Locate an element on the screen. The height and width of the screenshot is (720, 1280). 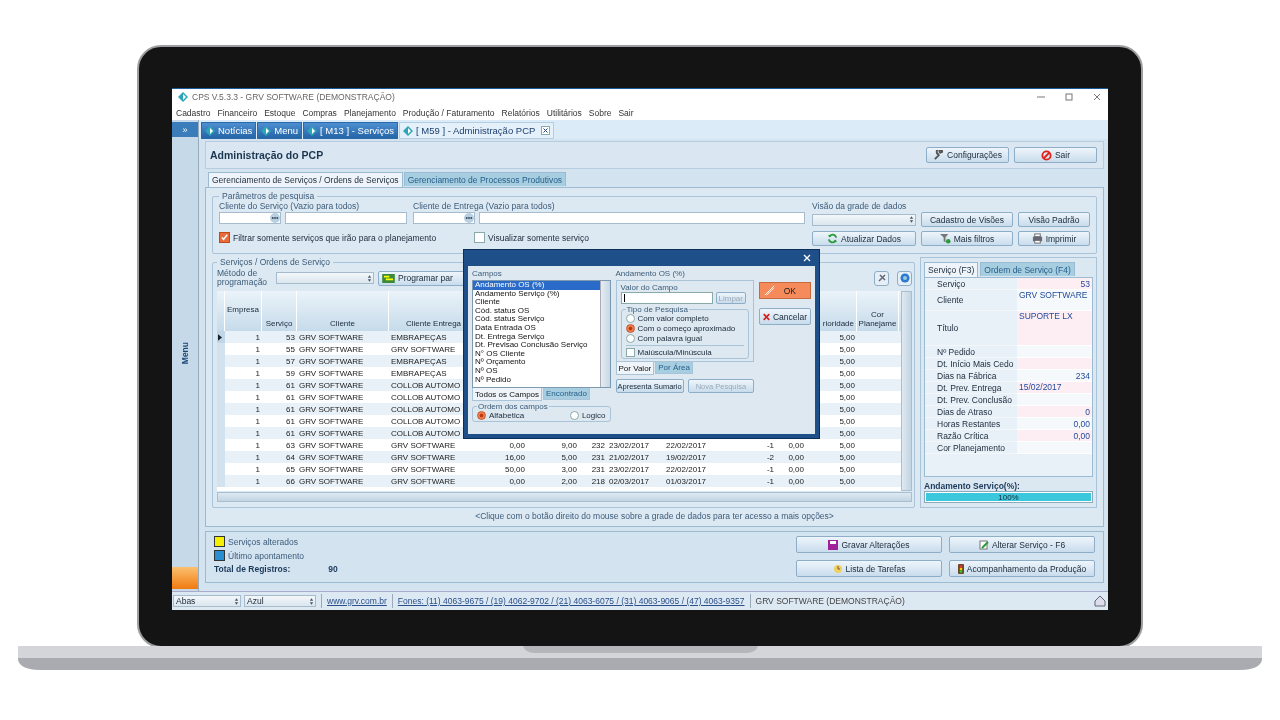
table-cell: 3,00 is located at coordinates (569, 469).